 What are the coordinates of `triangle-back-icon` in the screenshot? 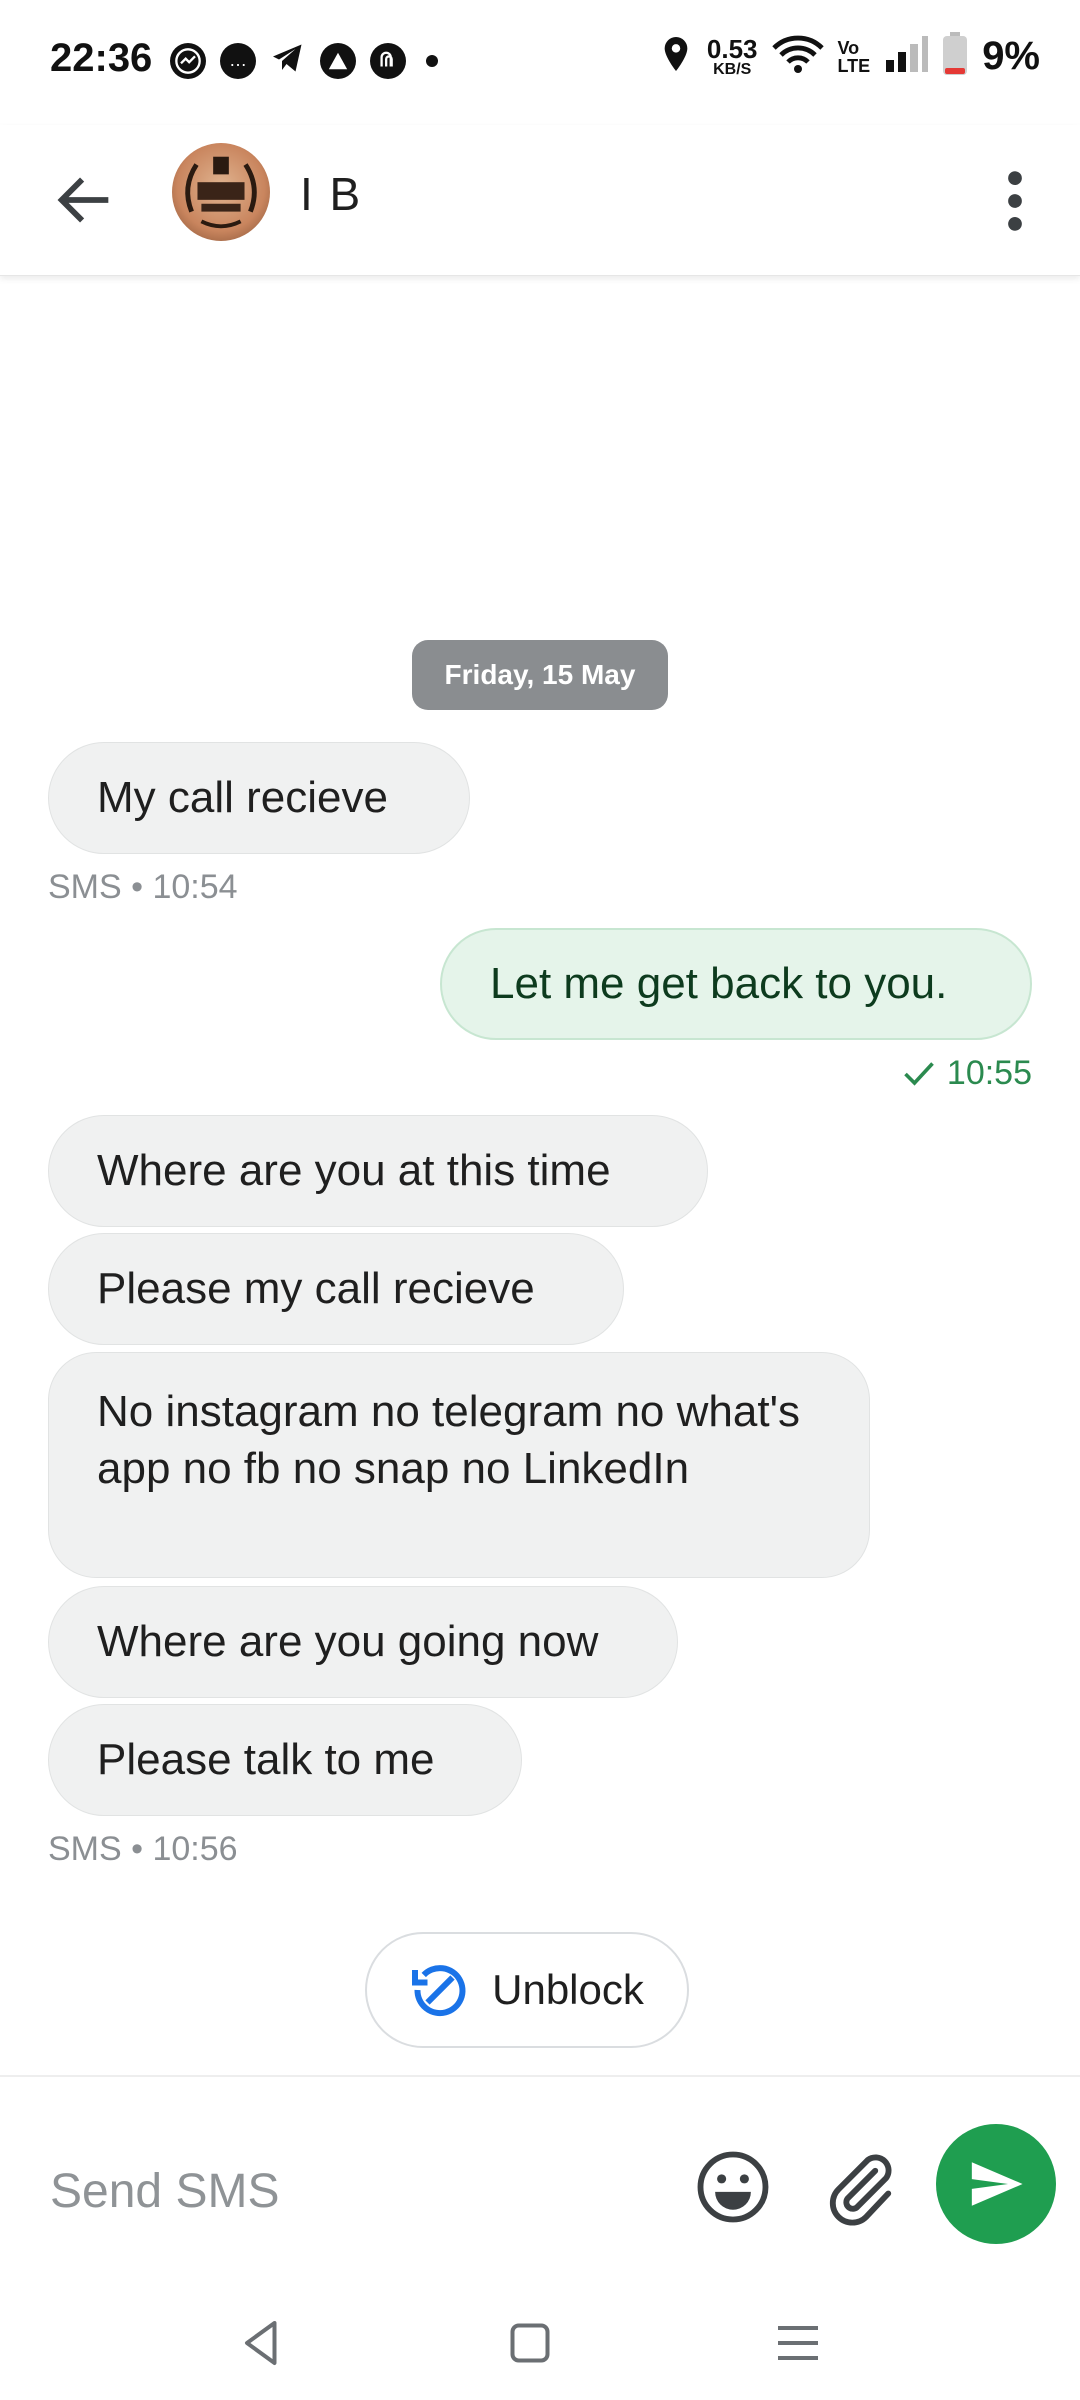 It's located at (261, 2343).